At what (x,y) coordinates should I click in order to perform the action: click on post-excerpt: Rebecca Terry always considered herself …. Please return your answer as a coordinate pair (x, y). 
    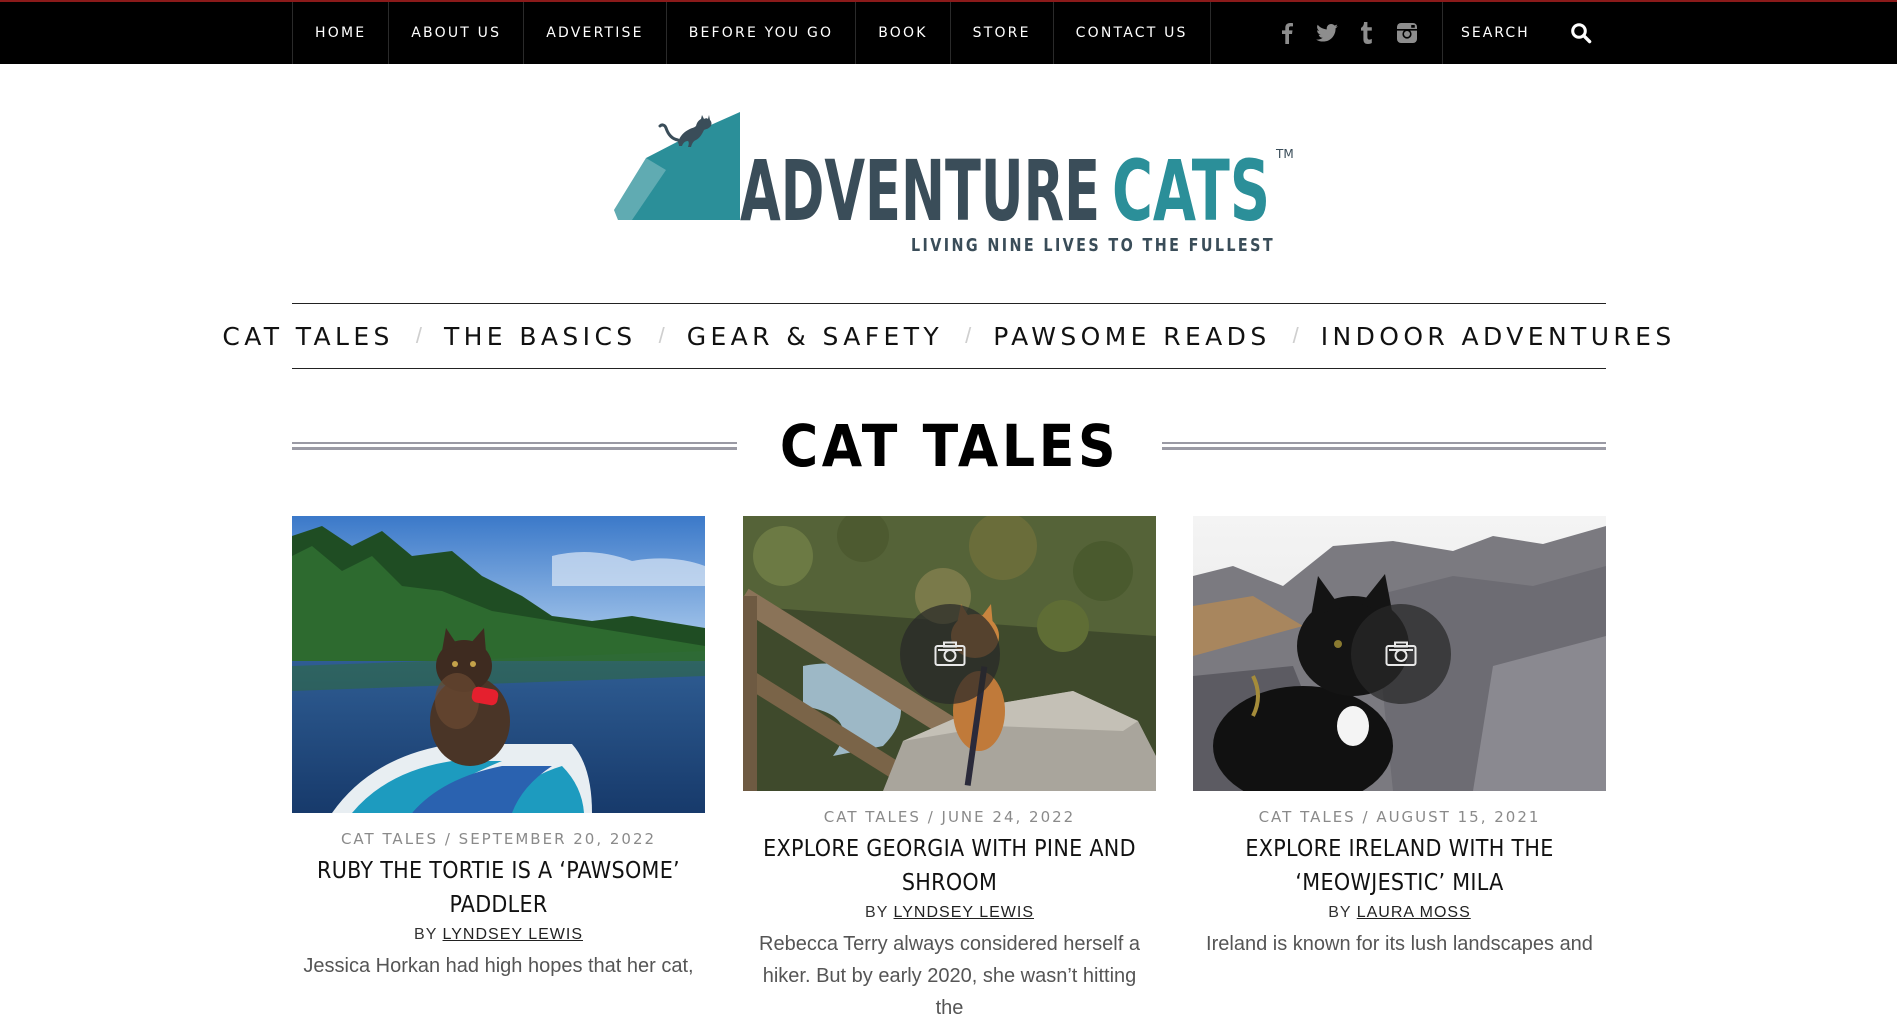
    Looking at the image, I should click on (949, 976).